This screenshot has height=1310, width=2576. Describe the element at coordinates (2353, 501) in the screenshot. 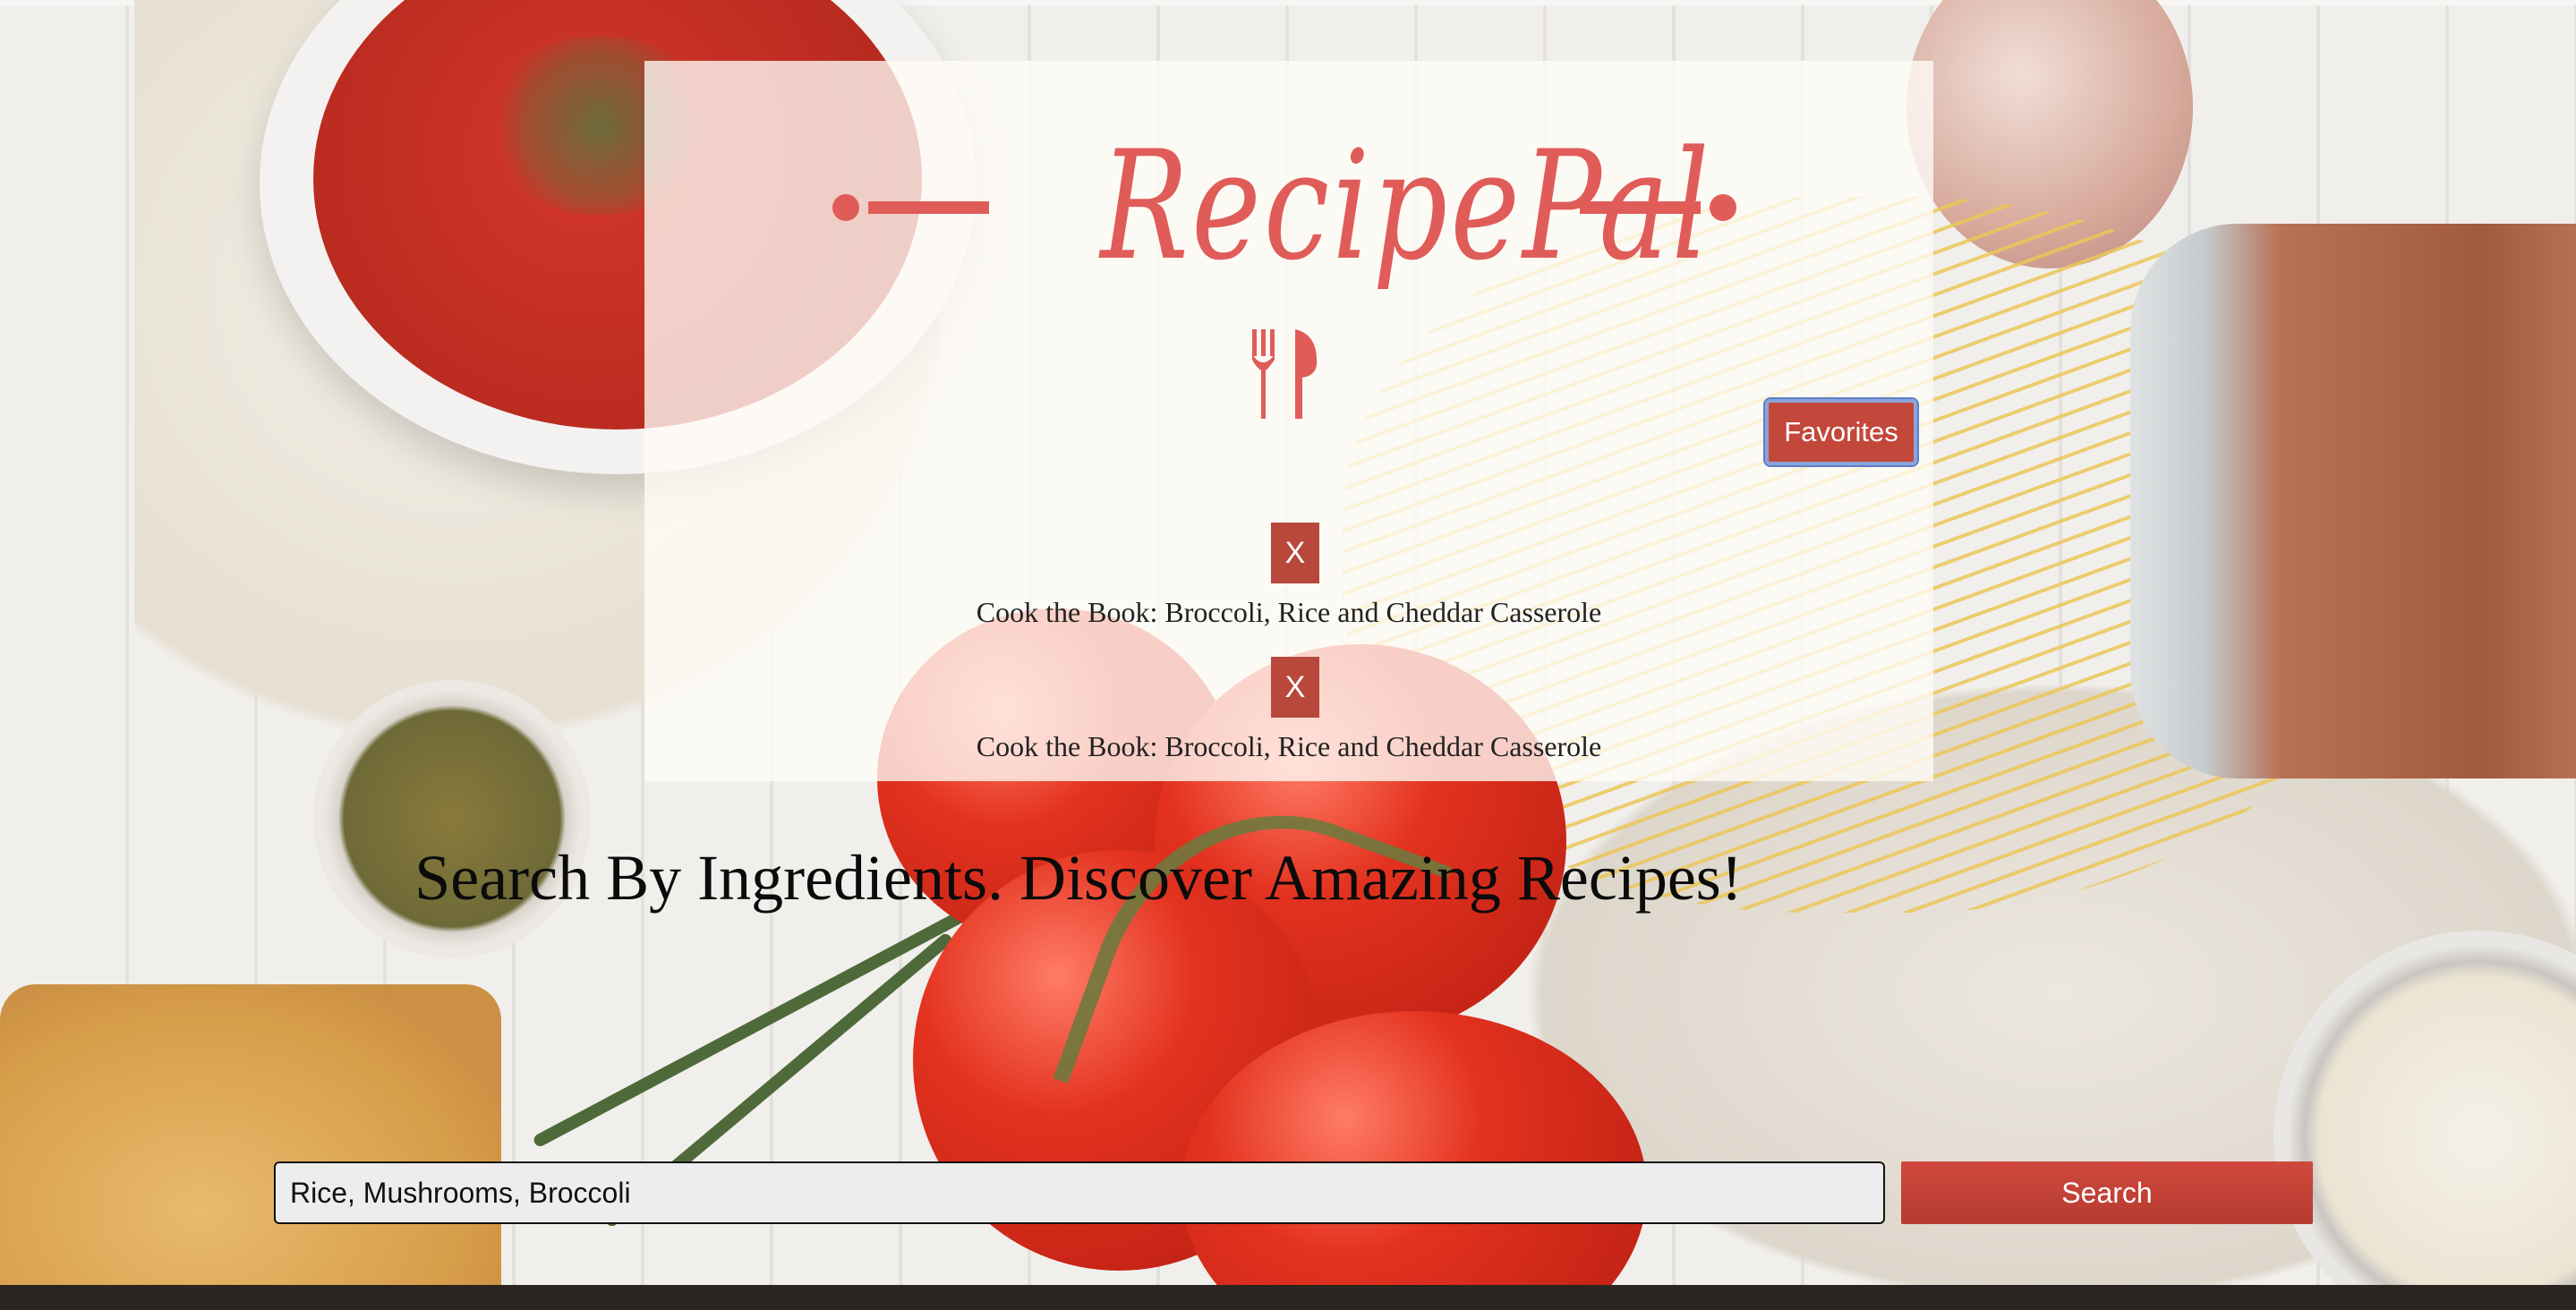

I see `glass-jar-image` at that location.